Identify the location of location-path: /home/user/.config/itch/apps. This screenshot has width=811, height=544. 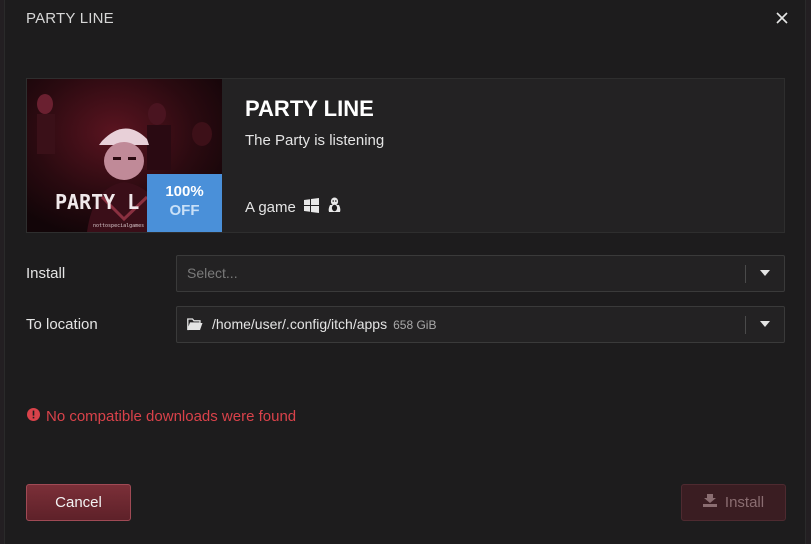
(300, 324).